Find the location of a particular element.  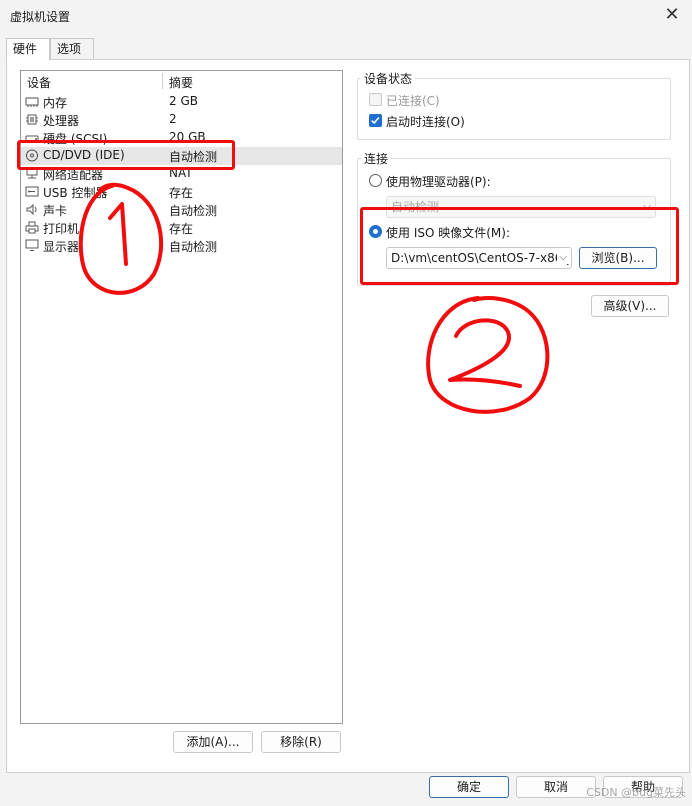

printer-icon is located at coordinates (32, 227).